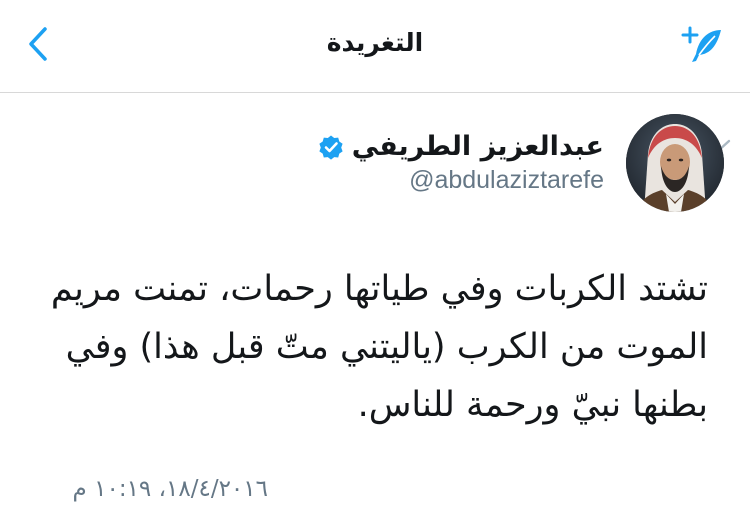 The image size is (750, 529). I want to click on avatar, so click(675, 163).